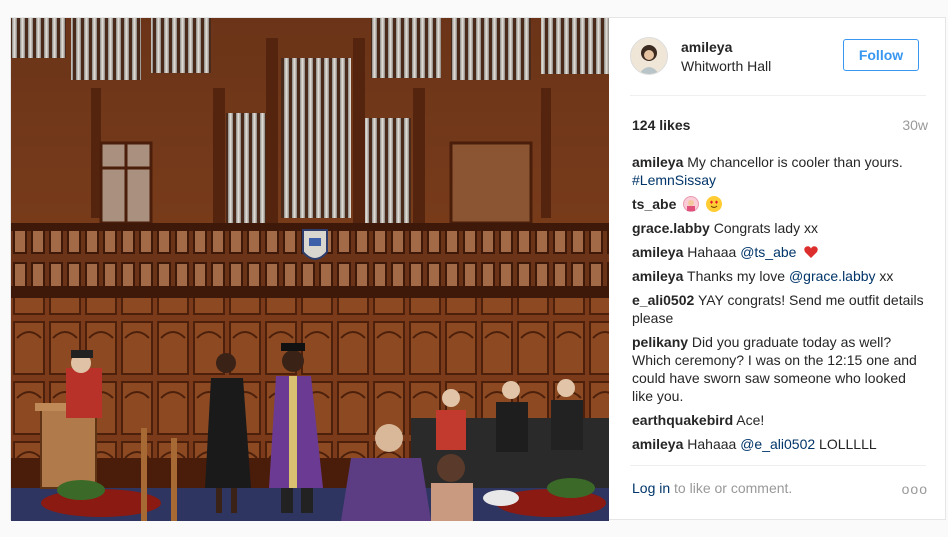 The image size is (948, 537). Describe the element at coordinates (780, 204) in the screenshot. I see `comment: ts_abe` at that location.